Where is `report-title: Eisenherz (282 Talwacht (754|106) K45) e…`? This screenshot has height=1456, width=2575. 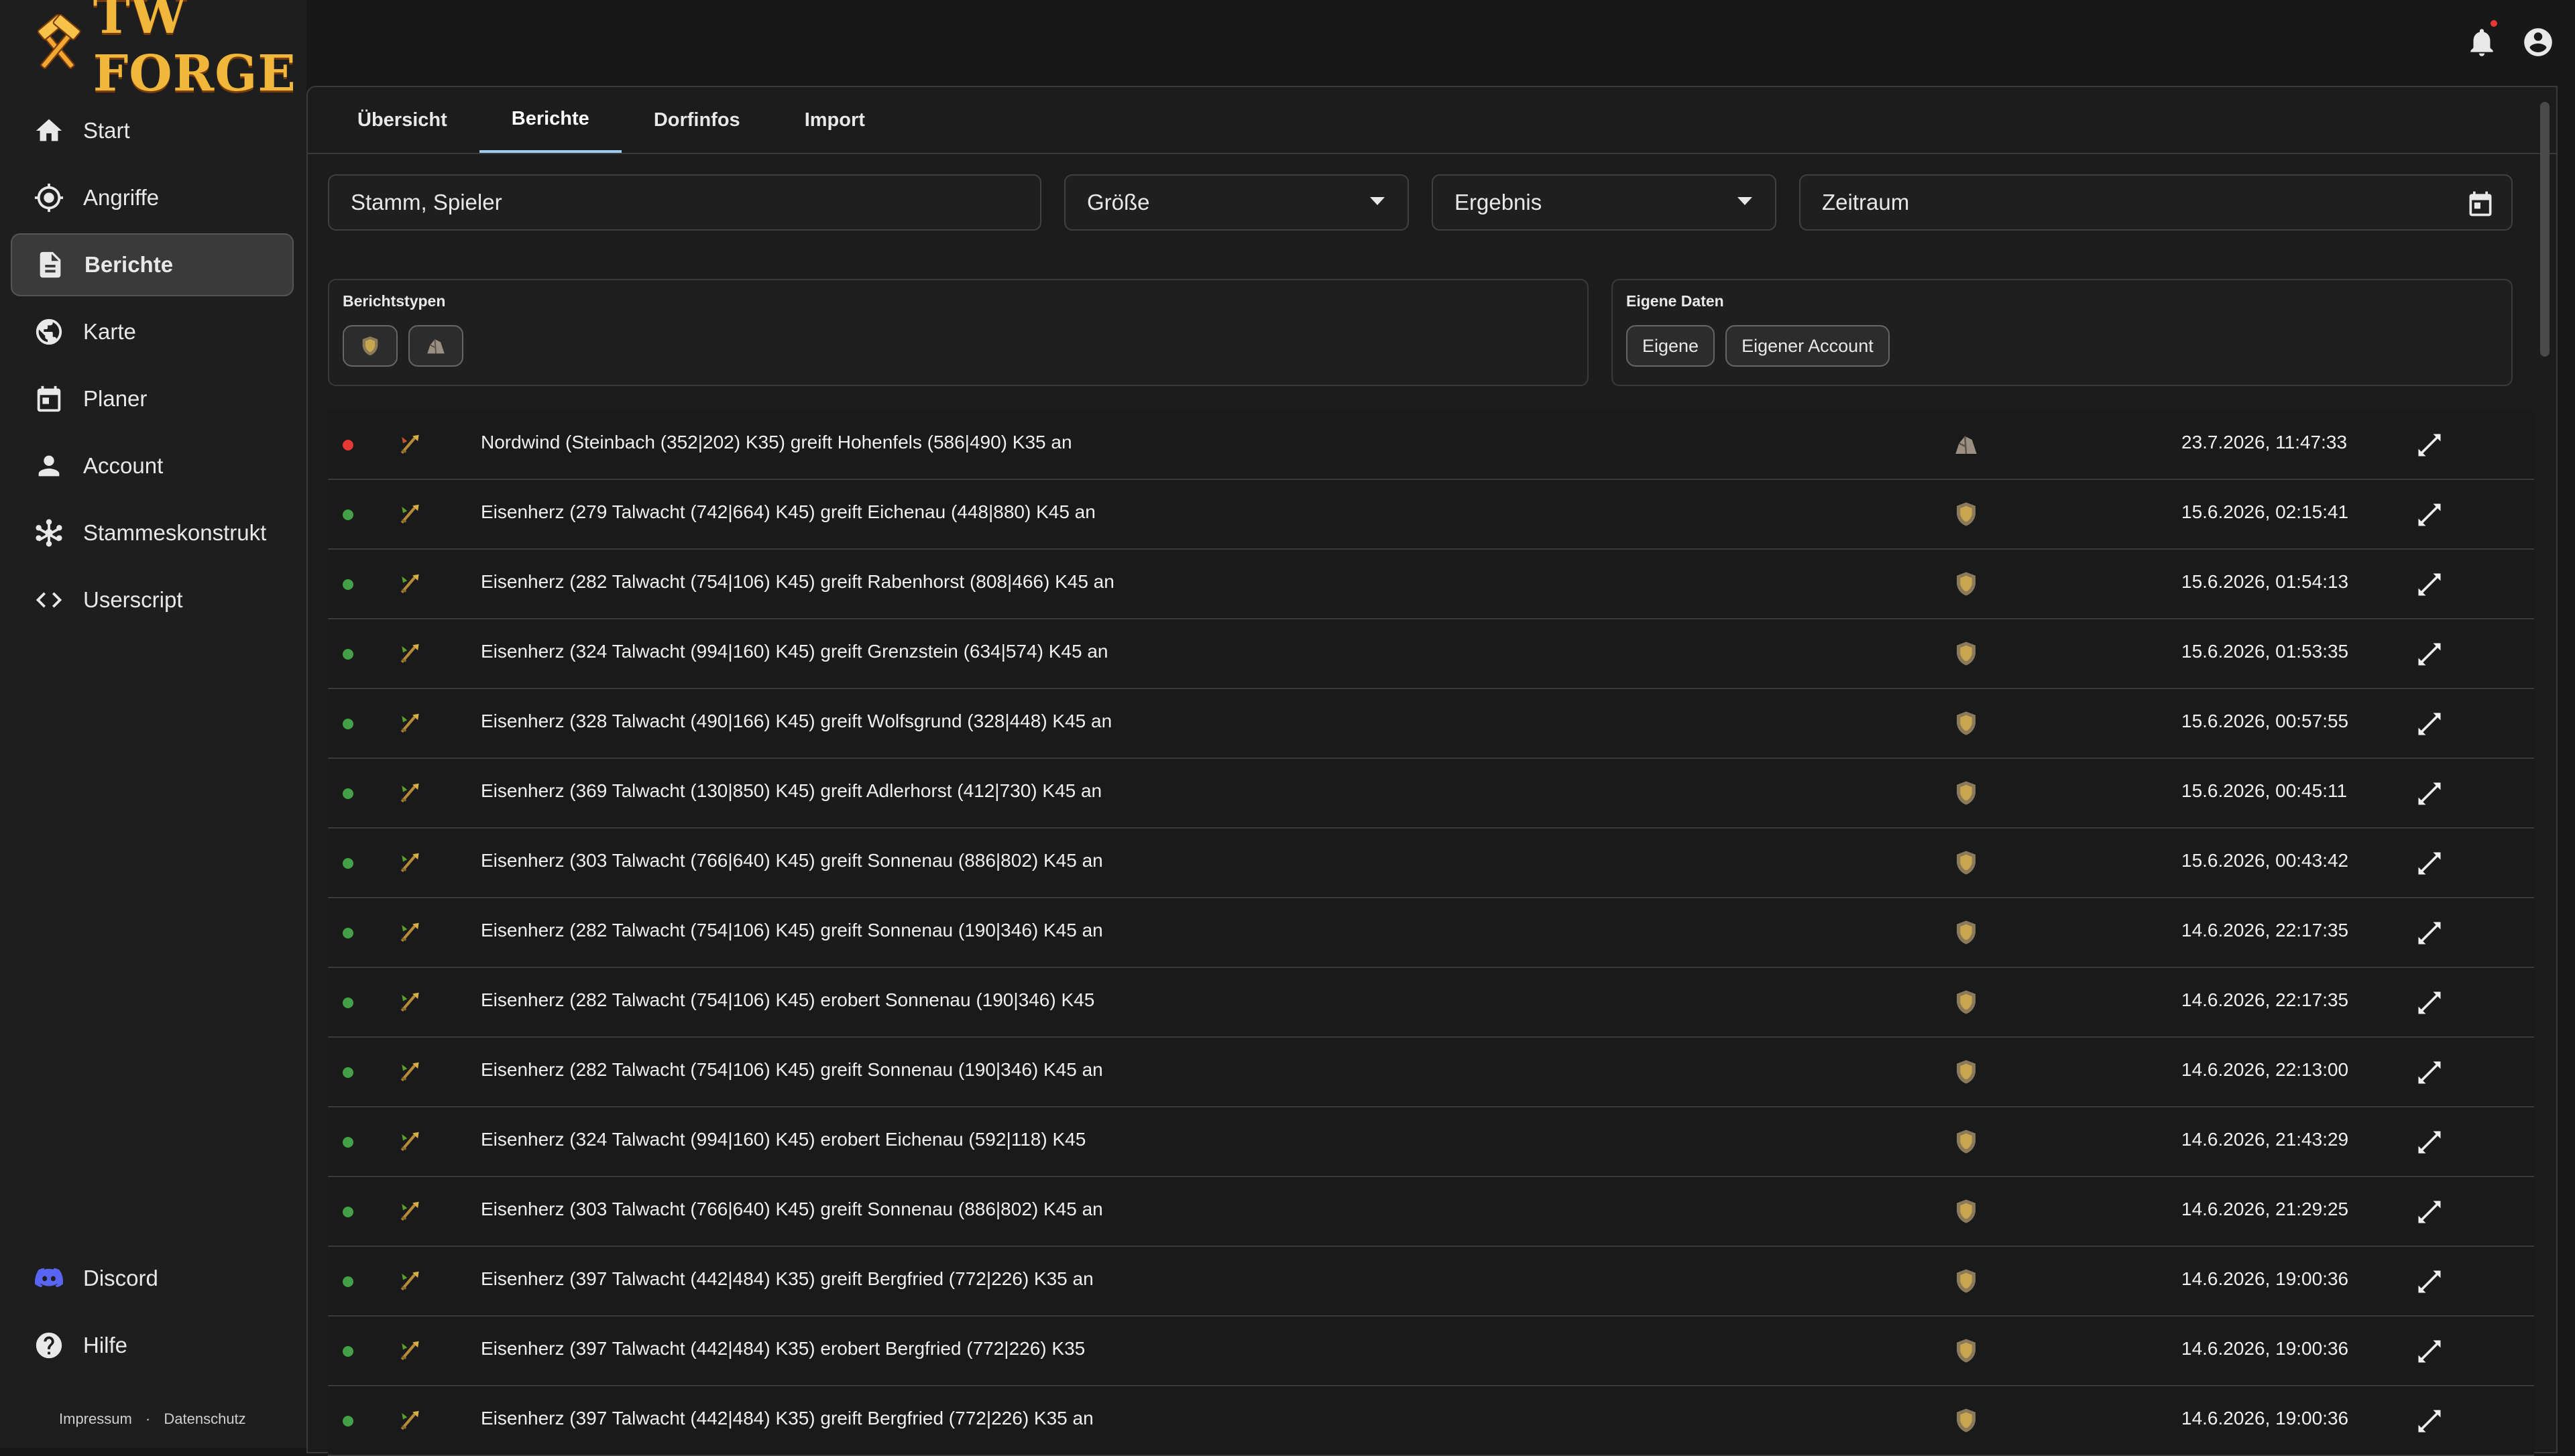
report-title: Eisenherz (282 Talwacht (754|106) K45) e… is located at coordinates (788, 999).